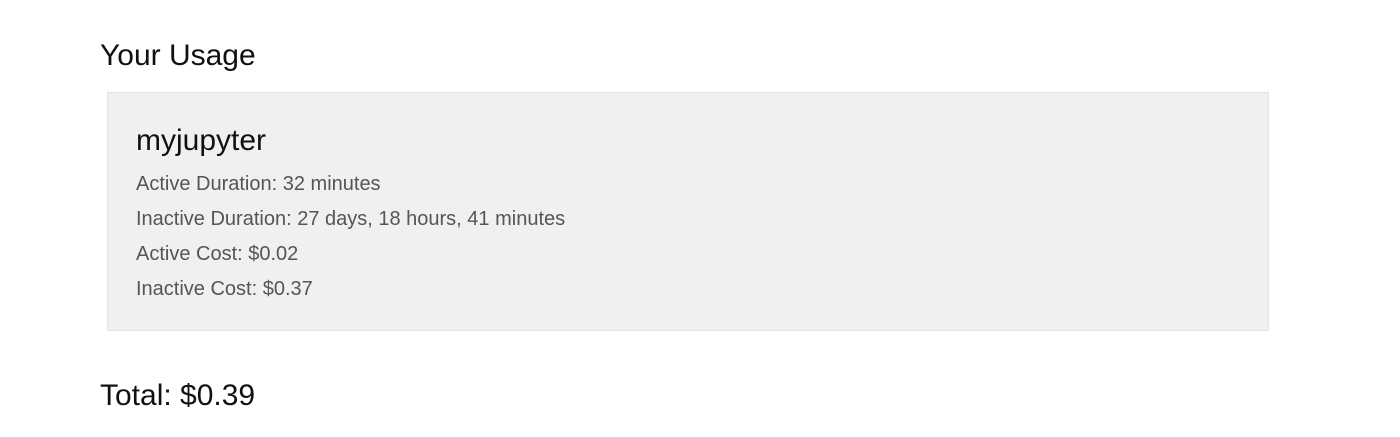 The height and width of the screenshot is (437, 1400). I want to click on active-cost: Active Cost: $0.02, so click(217, 254).